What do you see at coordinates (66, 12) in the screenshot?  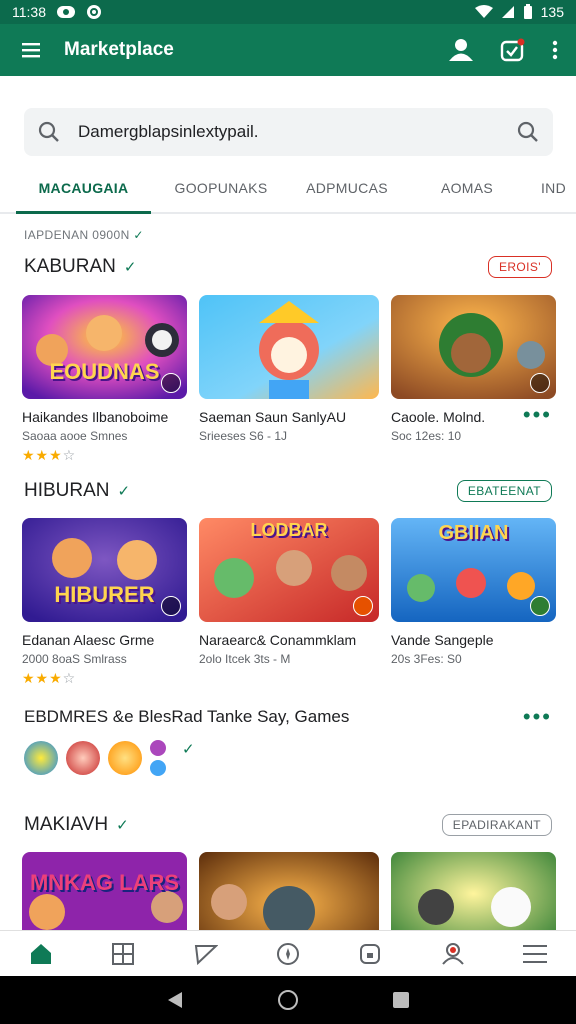 I see `message-icon` at bounding box center [66, 12].